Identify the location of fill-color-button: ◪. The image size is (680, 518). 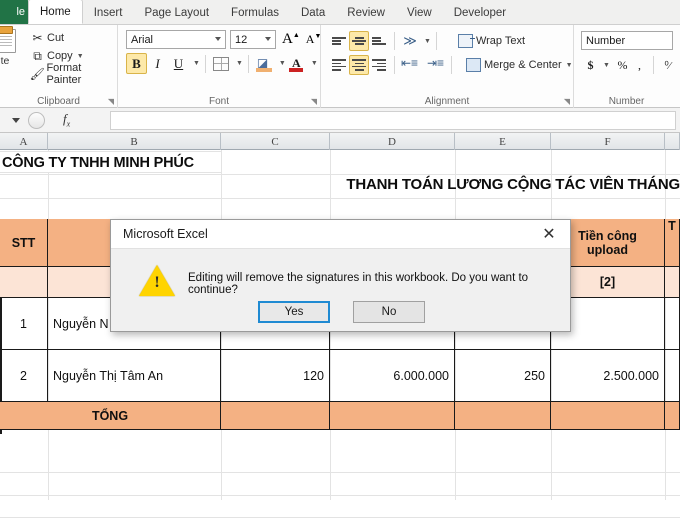
(264, 63).